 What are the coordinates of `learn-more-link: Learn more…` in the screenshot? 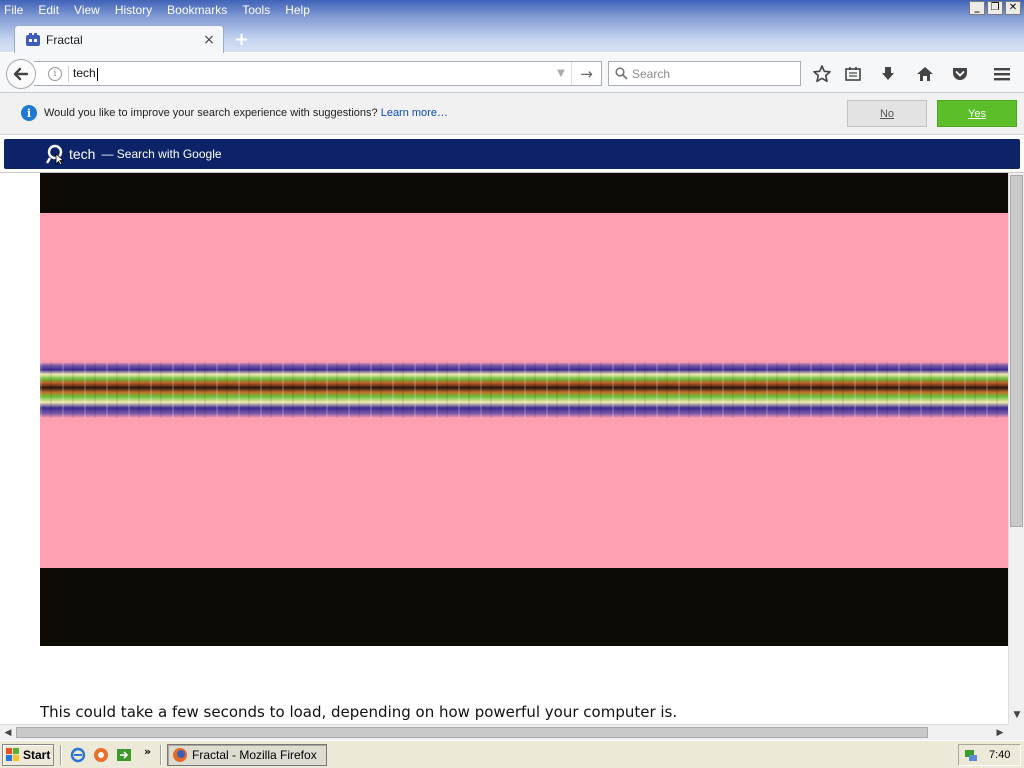 It's located at (414, 113).